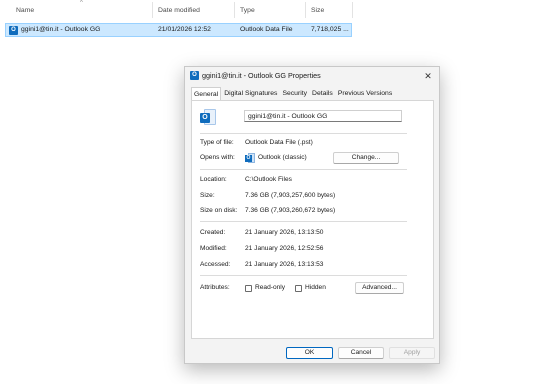 This screenshot has width=555, height=384. What do you see at coordinates (213, 248) in the screenshot?
I see `modified-label: Modified:` at bounding box center [213, 248].